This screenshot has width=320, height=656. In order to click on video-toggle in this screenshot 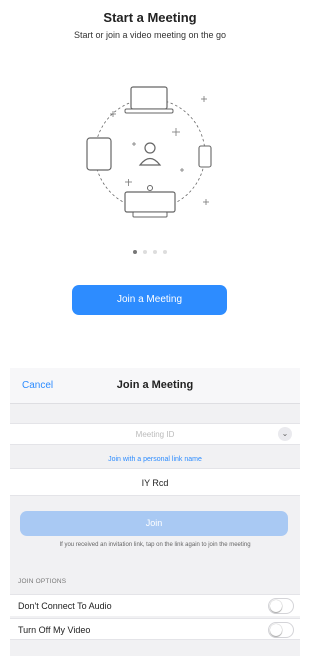, I will do `click(281, 630)`.